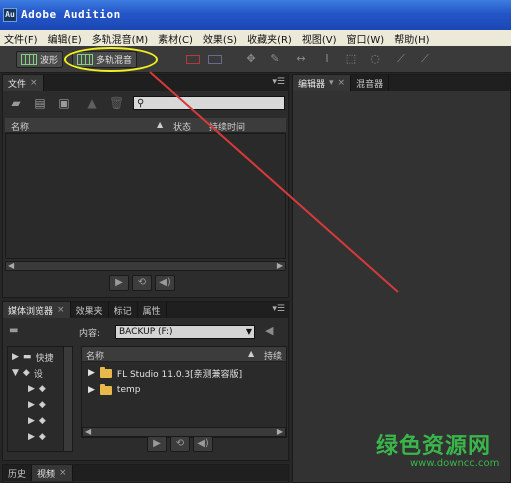 The width and height of the screenshot is (511, 483). What do you see at coordinates (331, 83) in the screenshot?
I see `editor-dropdown-icon: ▾` at bounding box center [331, 83].